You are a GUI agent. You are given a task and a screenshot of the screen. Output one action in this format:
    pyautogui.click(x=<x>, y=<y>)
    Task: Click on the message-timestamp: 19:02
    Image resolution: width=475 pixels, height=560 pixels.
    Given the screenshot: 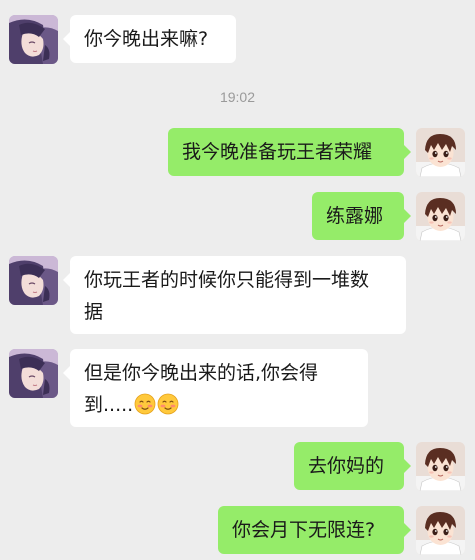 What is the action you would take?
    pyautogui.click(x=237, y=97)
    